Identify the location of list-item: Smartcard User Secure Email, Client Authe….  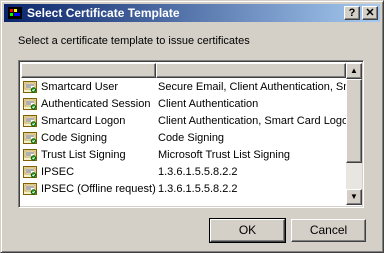
(184, 87).